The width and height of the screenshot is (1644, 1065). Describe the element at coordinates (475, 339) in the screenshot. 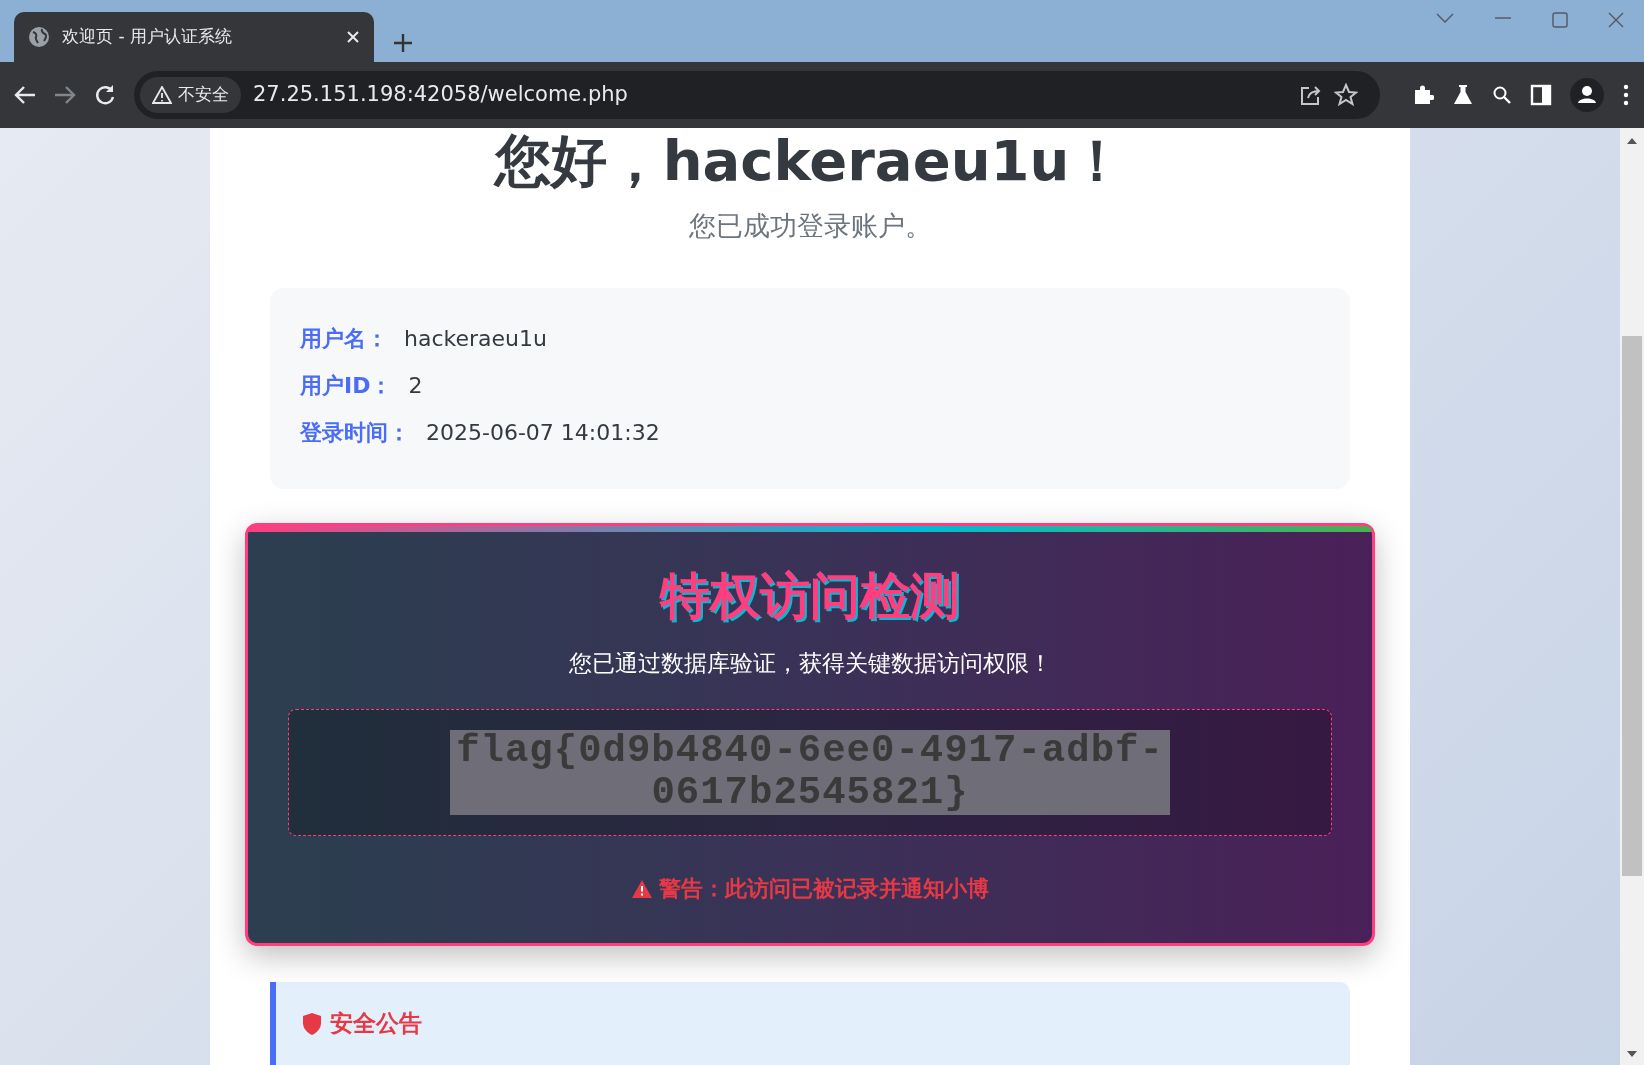

I see `field-value: hackeraeu1u` at that location.